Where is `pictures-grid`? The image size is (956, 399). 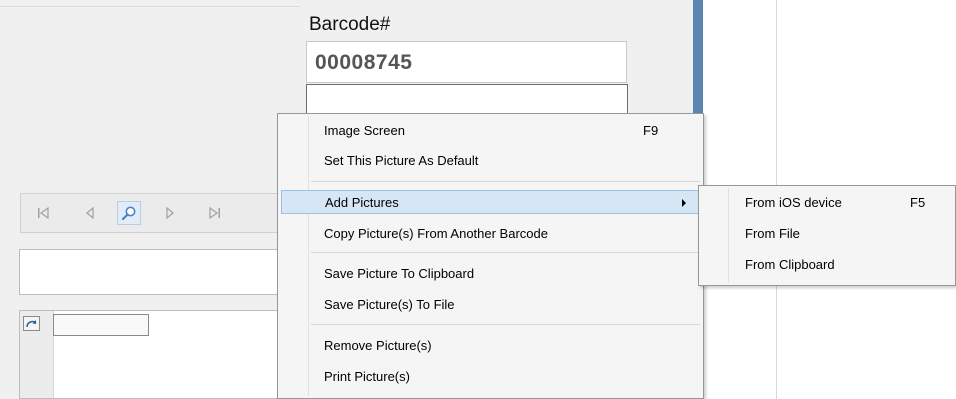
pictures-grid is located at coordinates (150, 354).